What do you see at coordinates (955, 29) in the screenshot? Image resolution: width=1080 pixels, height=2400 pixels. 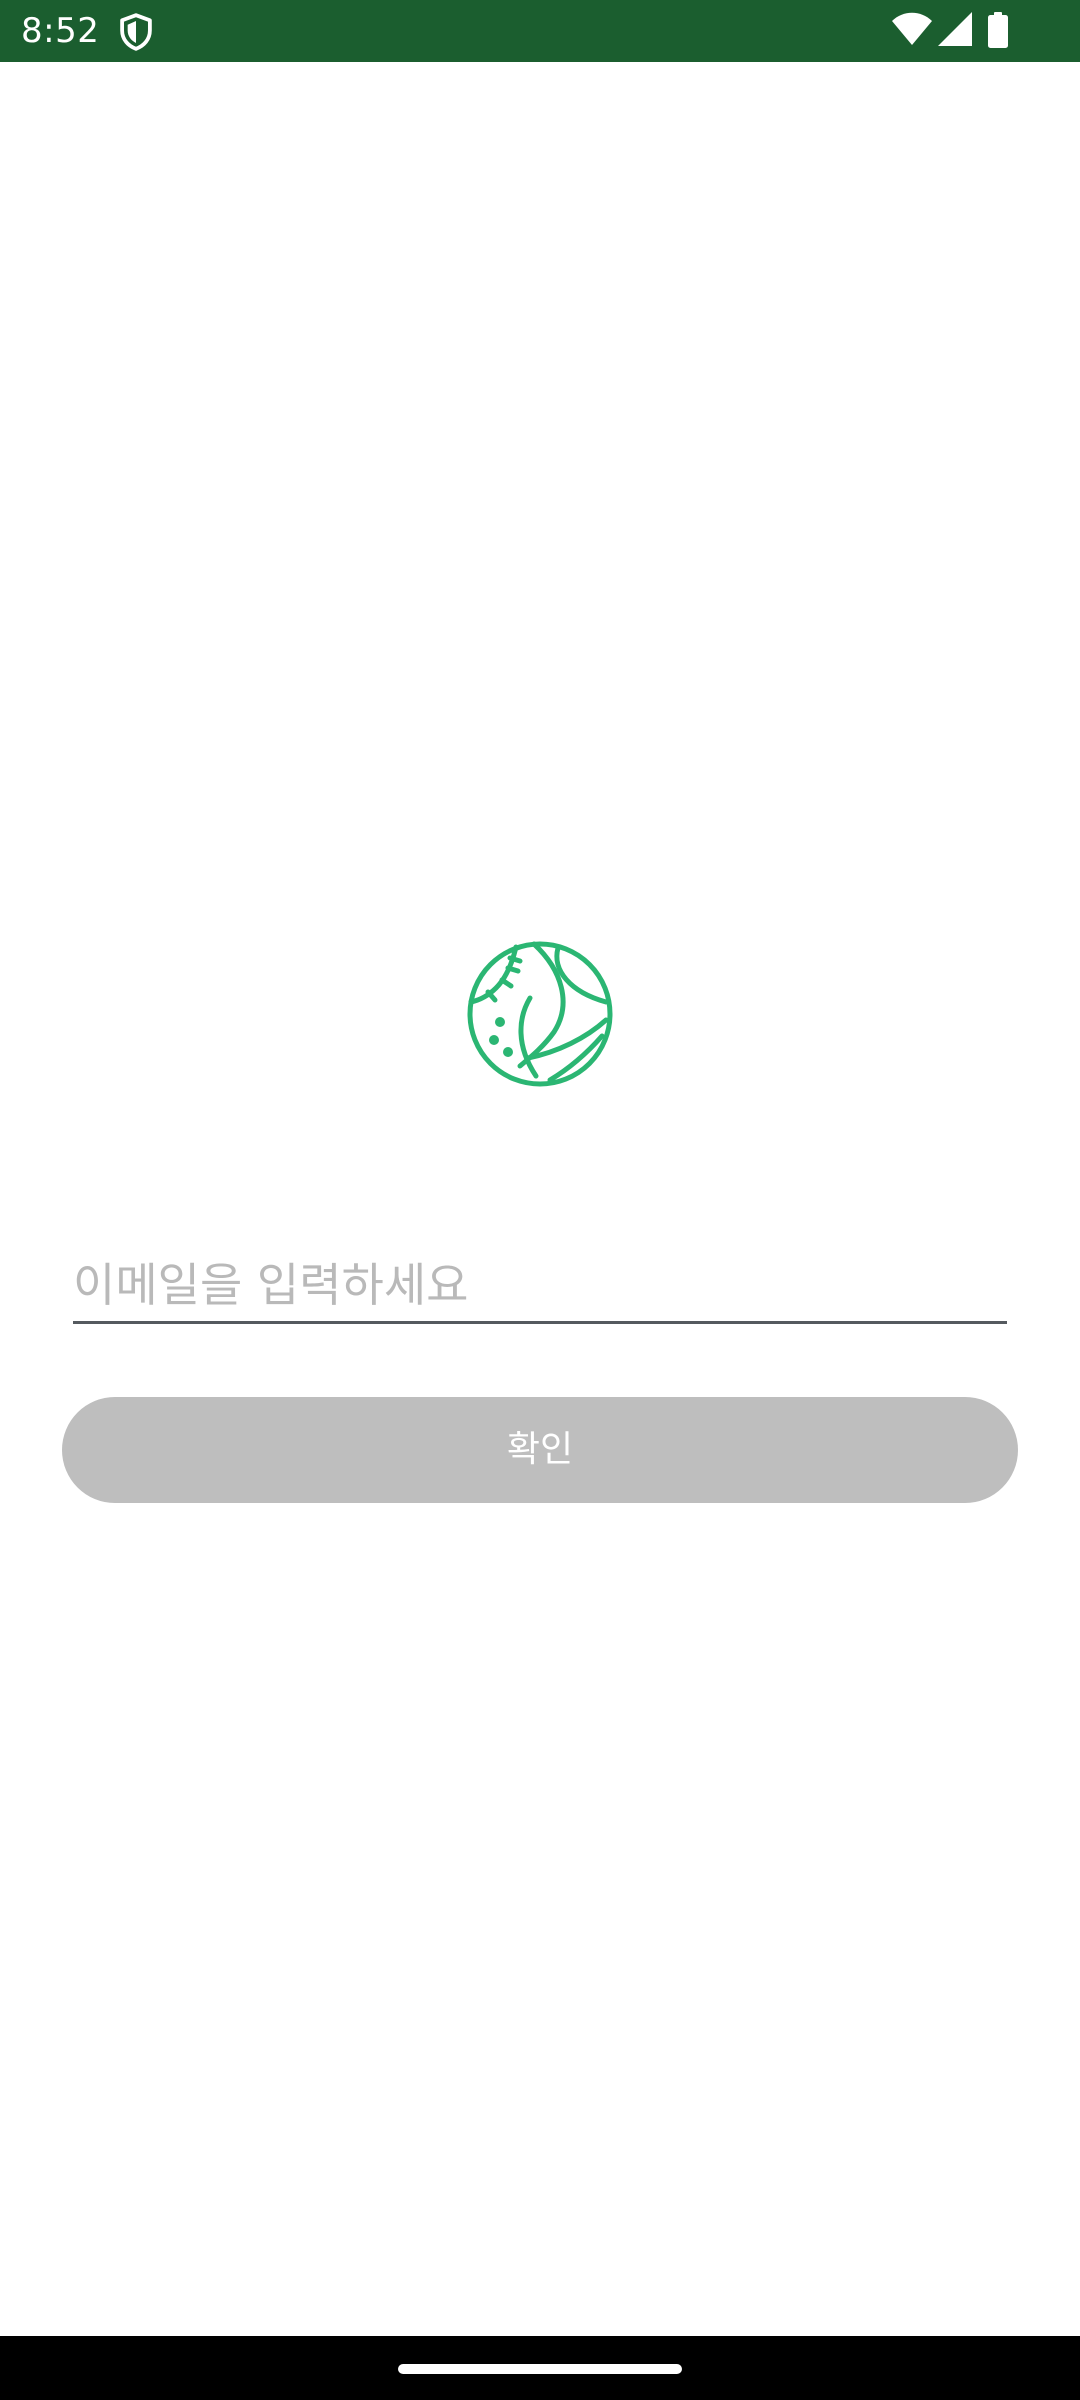 I see `signal-icon` at bounding box center [955, 29].